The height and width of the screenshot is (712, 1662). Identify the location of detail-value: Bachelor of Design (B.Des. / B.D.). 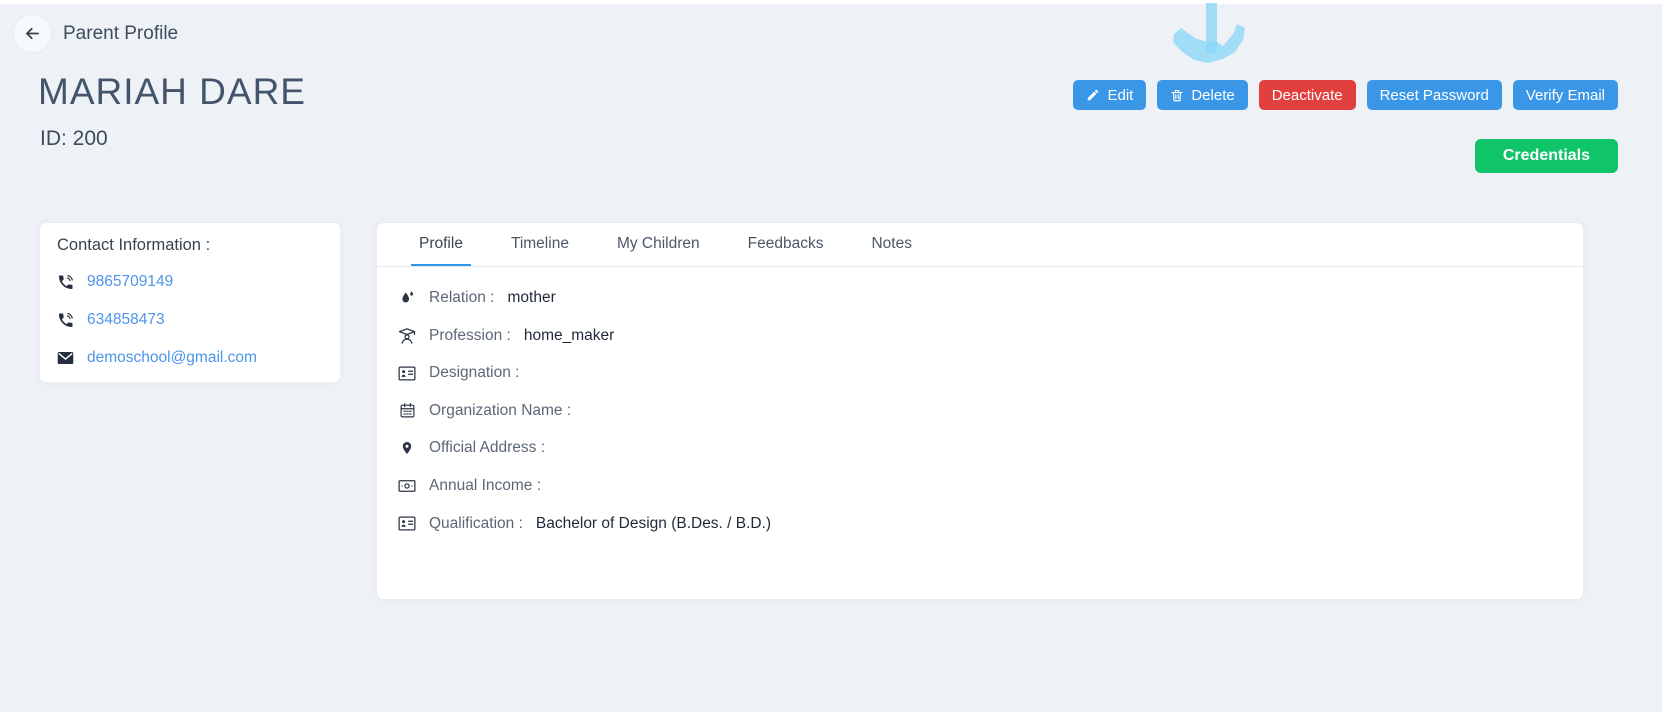
(653, 523).